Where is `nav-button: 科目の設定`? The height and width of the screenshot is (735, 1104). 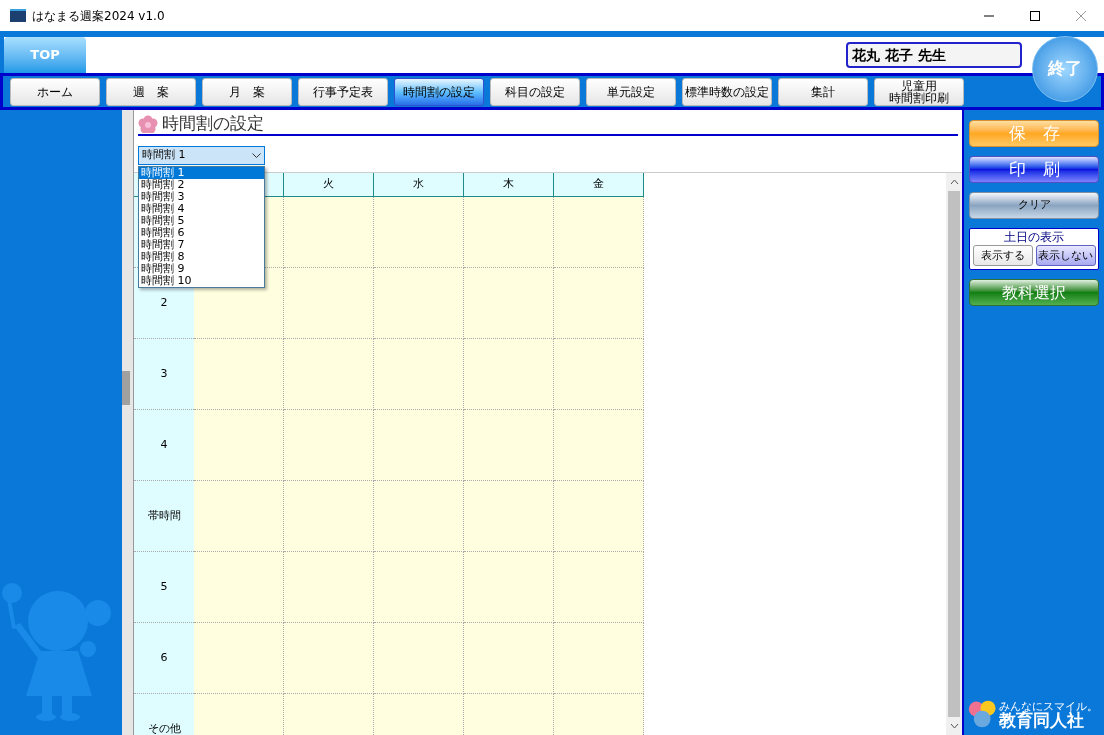
nav-button: 科目の設定 is located at coordinates (535, 91).